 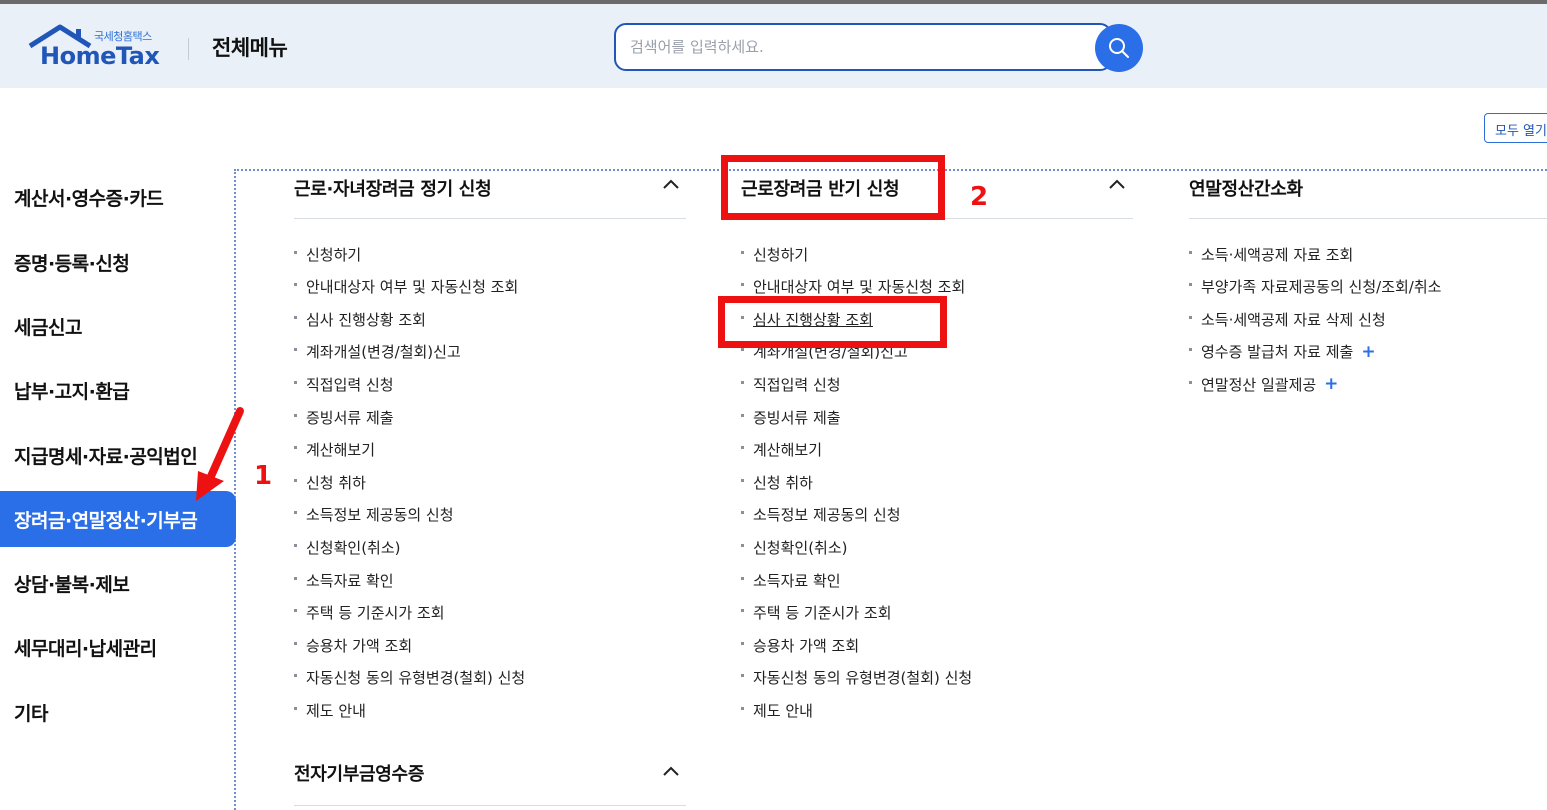 What do you see at coordinates (1282, 352) in the screenshot?
I see `menu-link: 영수증 발급처 자료 제출 +` at bounding box center [1282, 352].